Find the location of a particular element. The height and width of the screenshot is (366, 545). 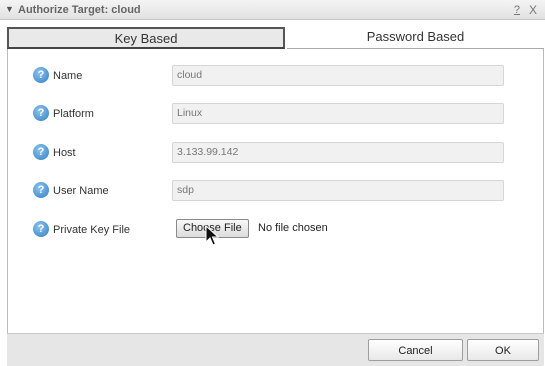

platform-label: Platform is located at coordinates (73, 114).